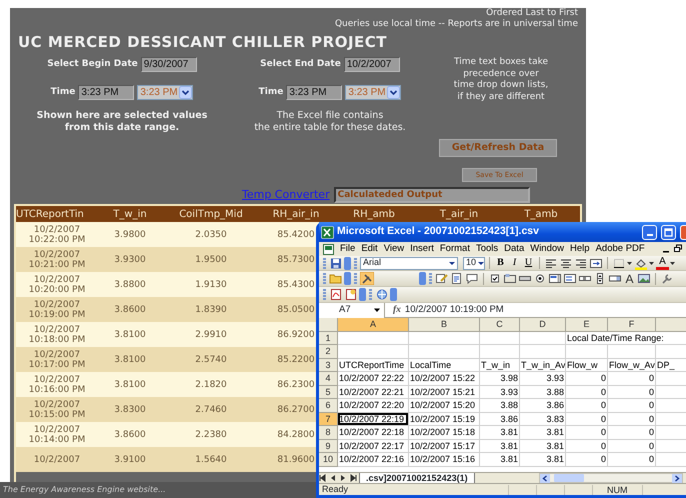 The image size is (686, 498). What do you see at coordinates (296, 435) in the screenshot?
I see `table-cell: 84.2800` at bounding box center [296, 435].